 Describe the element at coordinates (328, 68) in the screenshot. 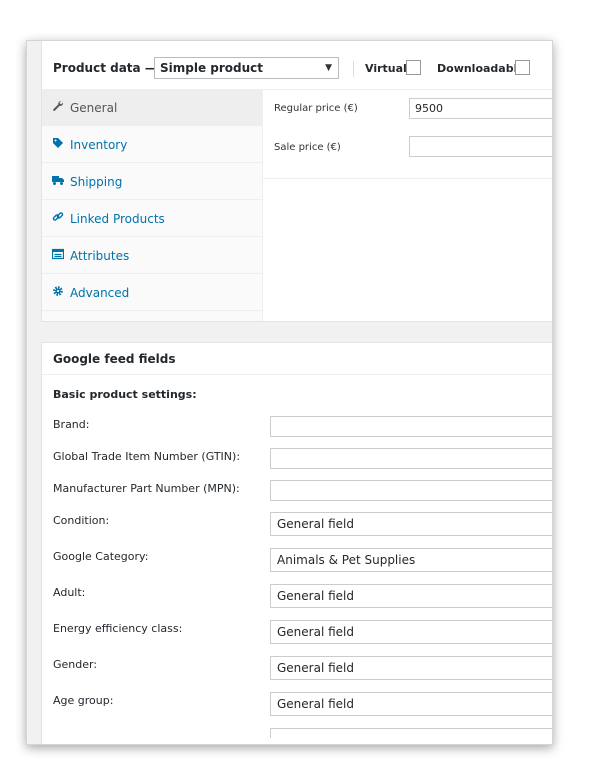

I see `chevron-down-icon: ▼` at that location.